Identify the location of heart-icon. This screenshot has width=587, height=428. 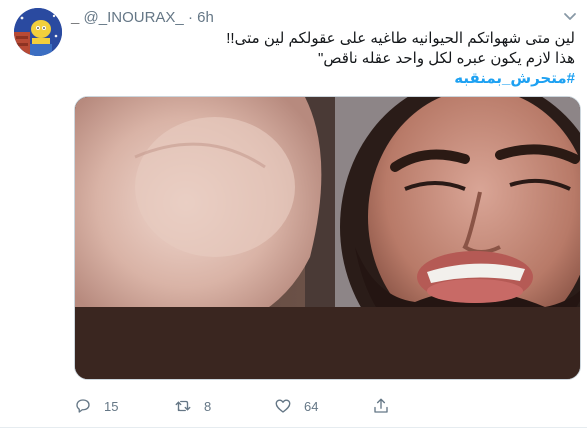
(283, 406).